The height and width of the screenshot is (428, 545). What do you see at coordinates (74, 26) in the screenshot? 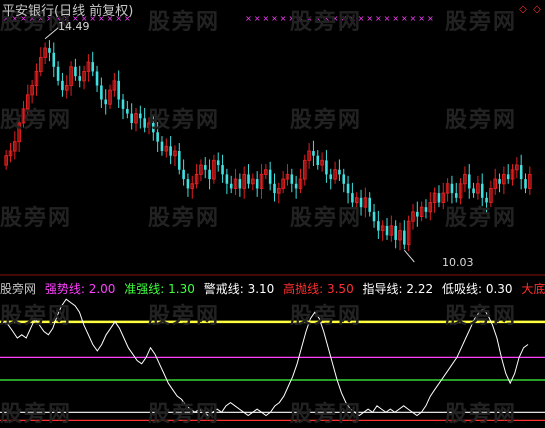
I see `high-price-label: 14.49` at bounding box center [74, 26].